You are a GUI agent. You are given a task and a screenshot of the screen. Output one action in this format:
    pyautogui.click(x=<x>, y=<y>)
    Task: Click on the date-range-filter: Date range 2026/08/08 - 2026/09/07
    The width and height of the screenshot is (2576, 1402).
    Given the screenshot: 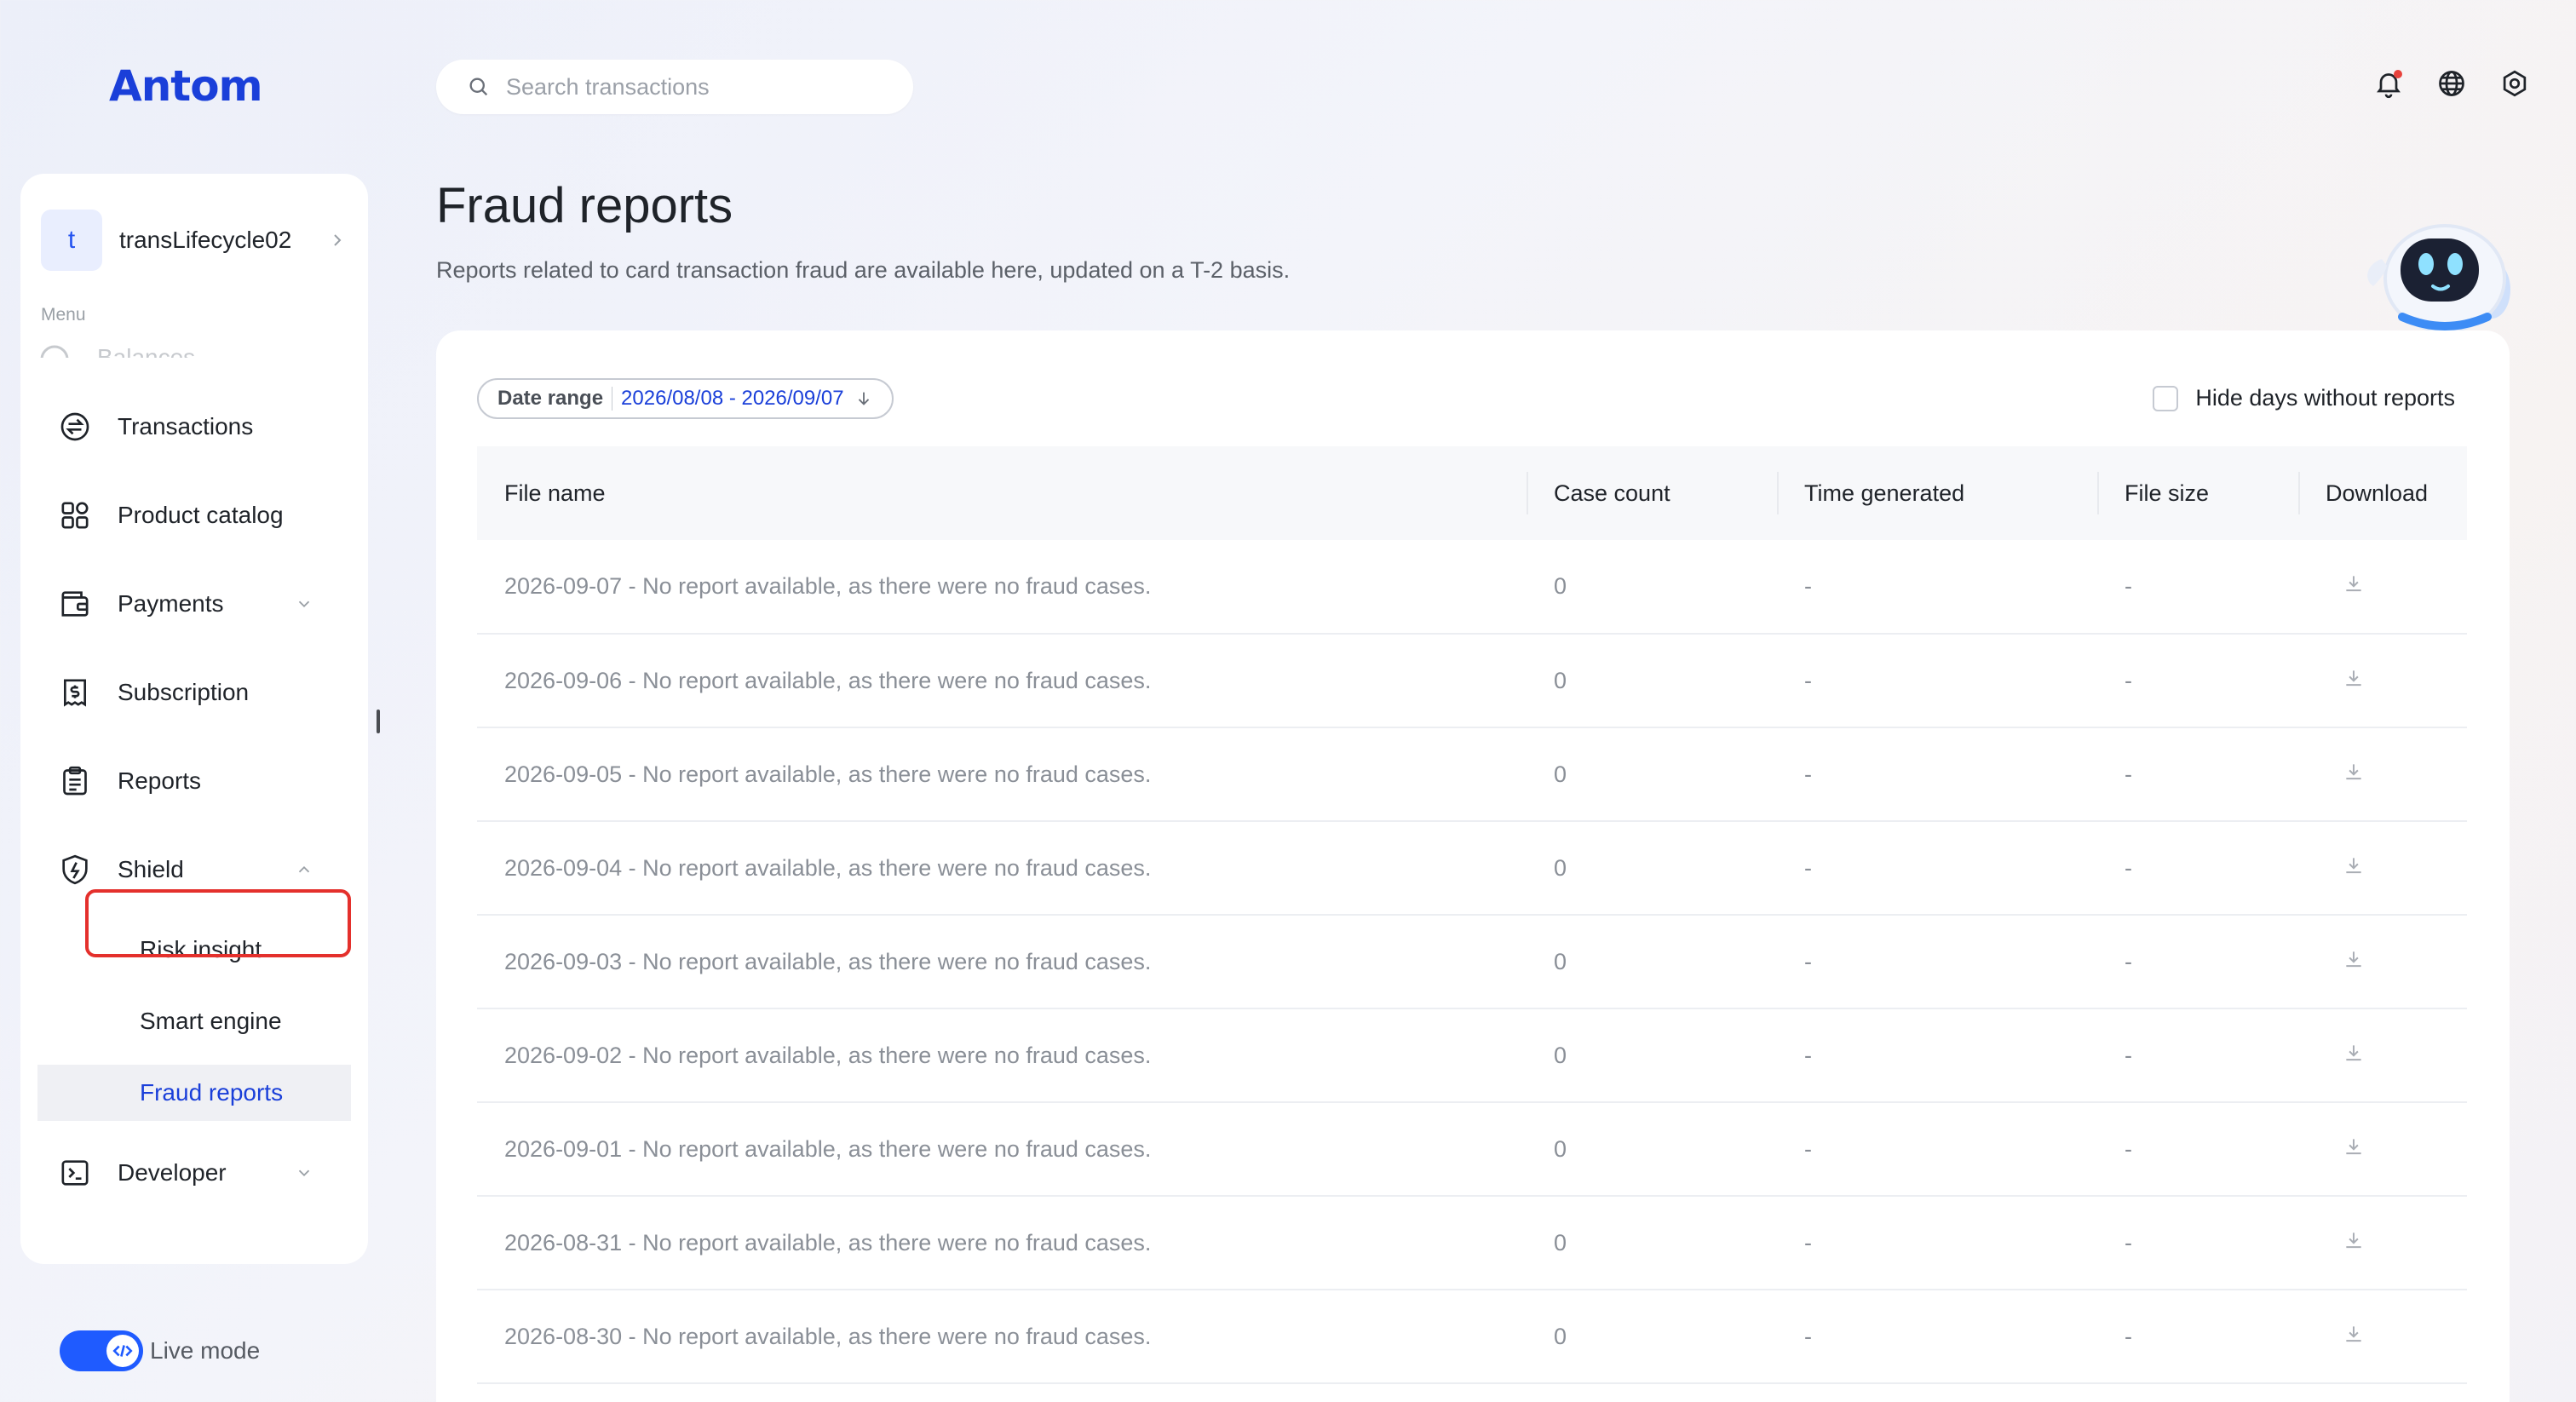 What is the action you would take?
    pyautogui.click(x=685, y=398)
    